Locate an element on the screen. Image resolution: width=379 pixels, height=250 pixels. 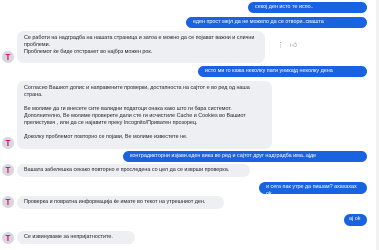
more-options-icon: ⋮ is located at coordinates (280, 45).